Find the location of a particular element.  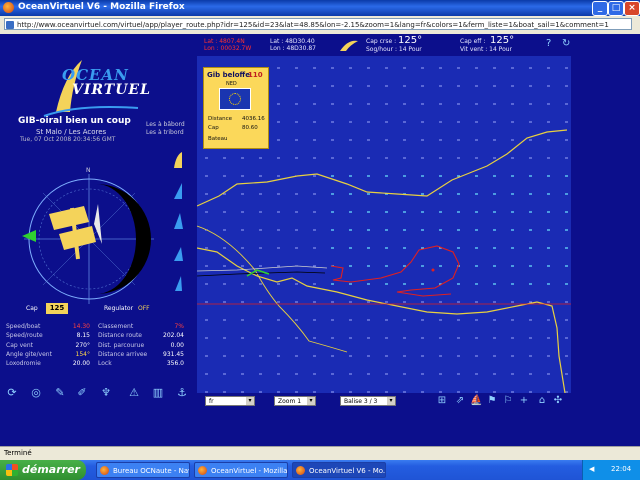

stat-label: Classement is located at coordinates (116, 326).